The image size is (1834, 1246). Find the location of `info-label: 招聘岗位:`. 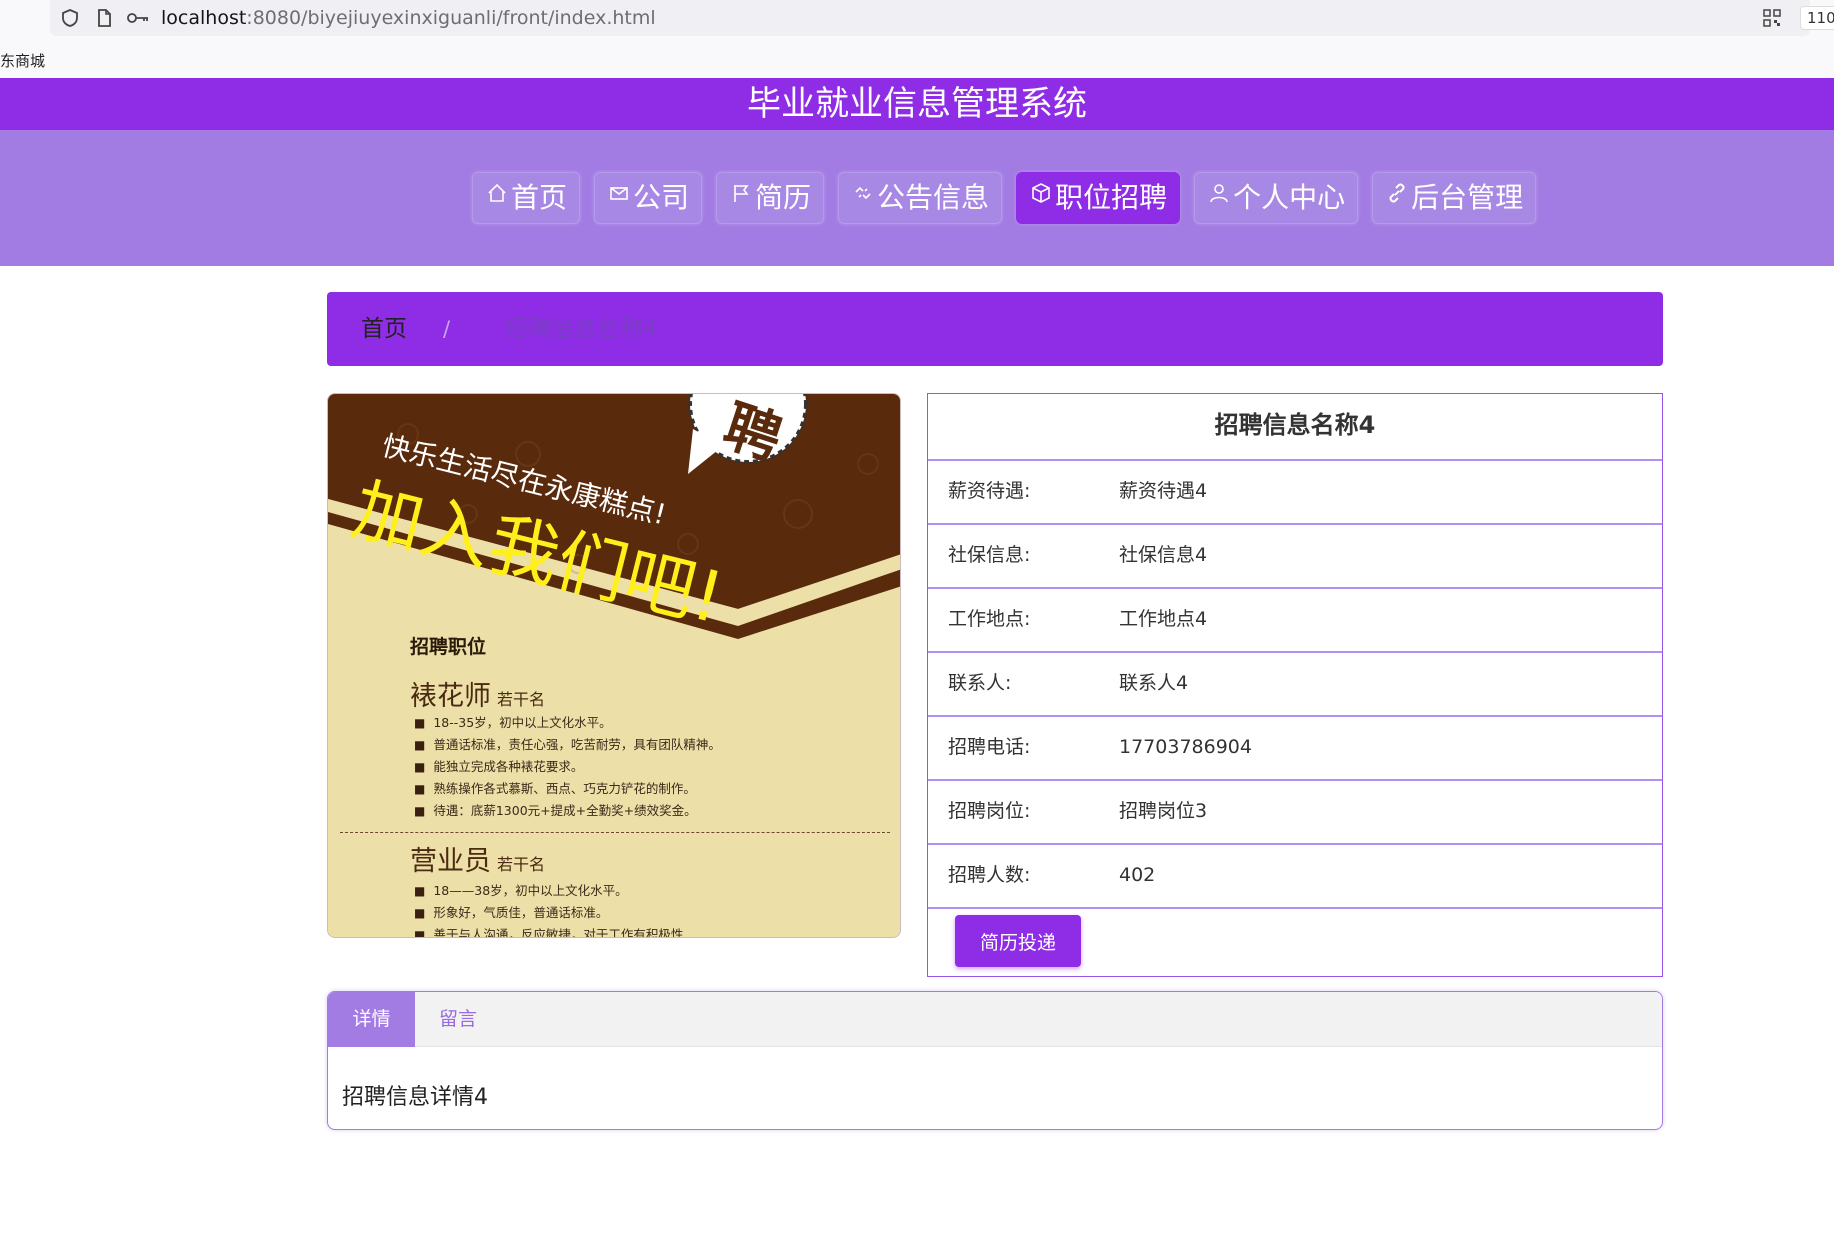

info-label: 招聘岗位: is located at coordinates (989, 811).